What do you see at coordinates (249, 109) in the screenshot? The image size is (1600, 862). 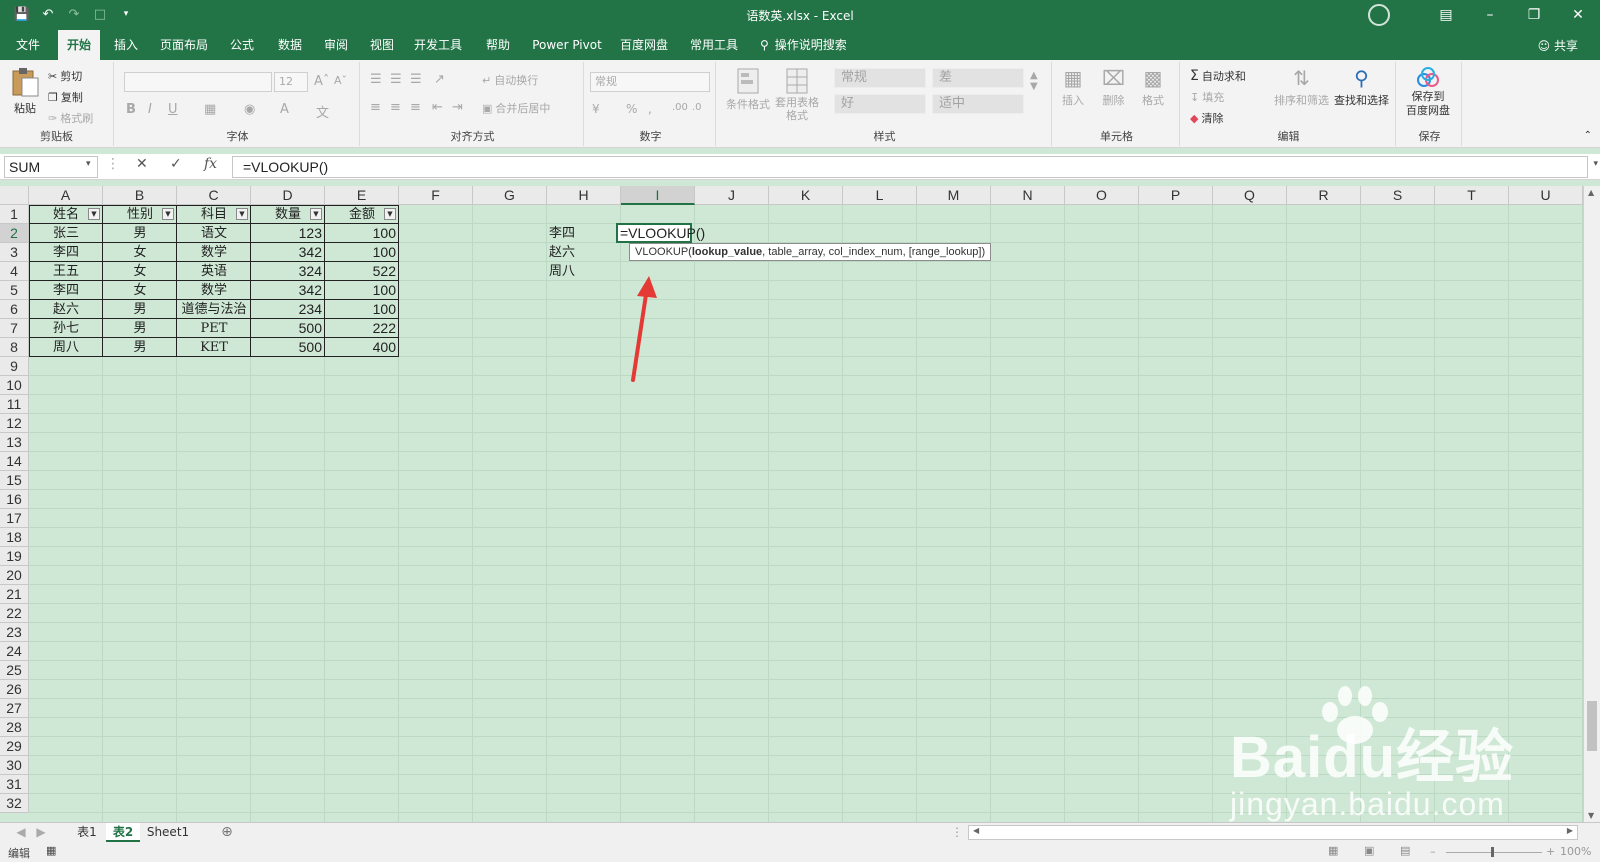 I see `fill-color-icon: ◉` at bounding box center [249, 109].